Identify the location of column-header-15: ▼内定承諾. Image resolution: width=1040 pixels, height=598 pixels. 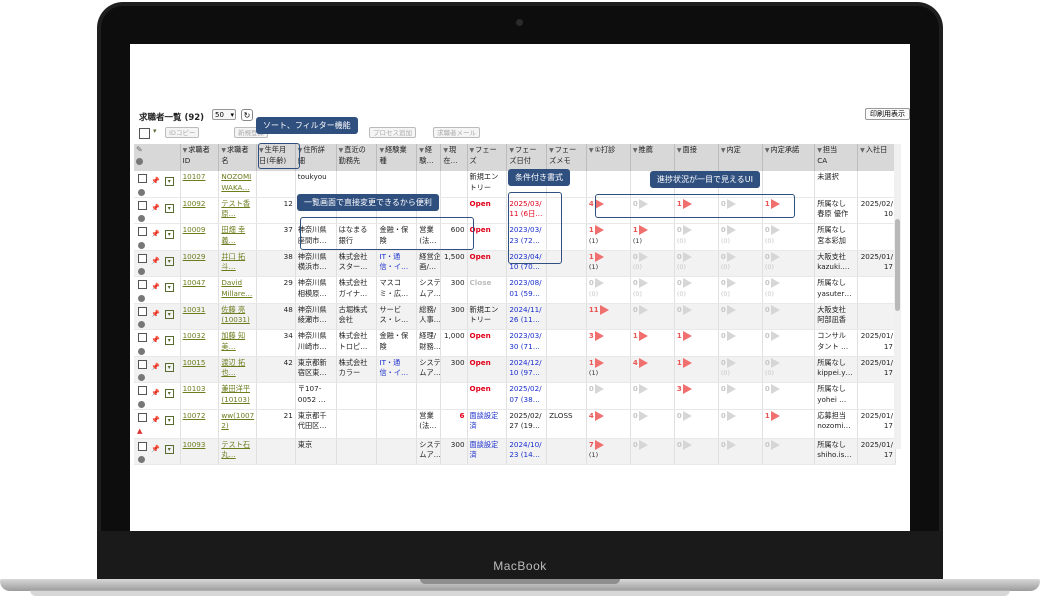
(789, 157).